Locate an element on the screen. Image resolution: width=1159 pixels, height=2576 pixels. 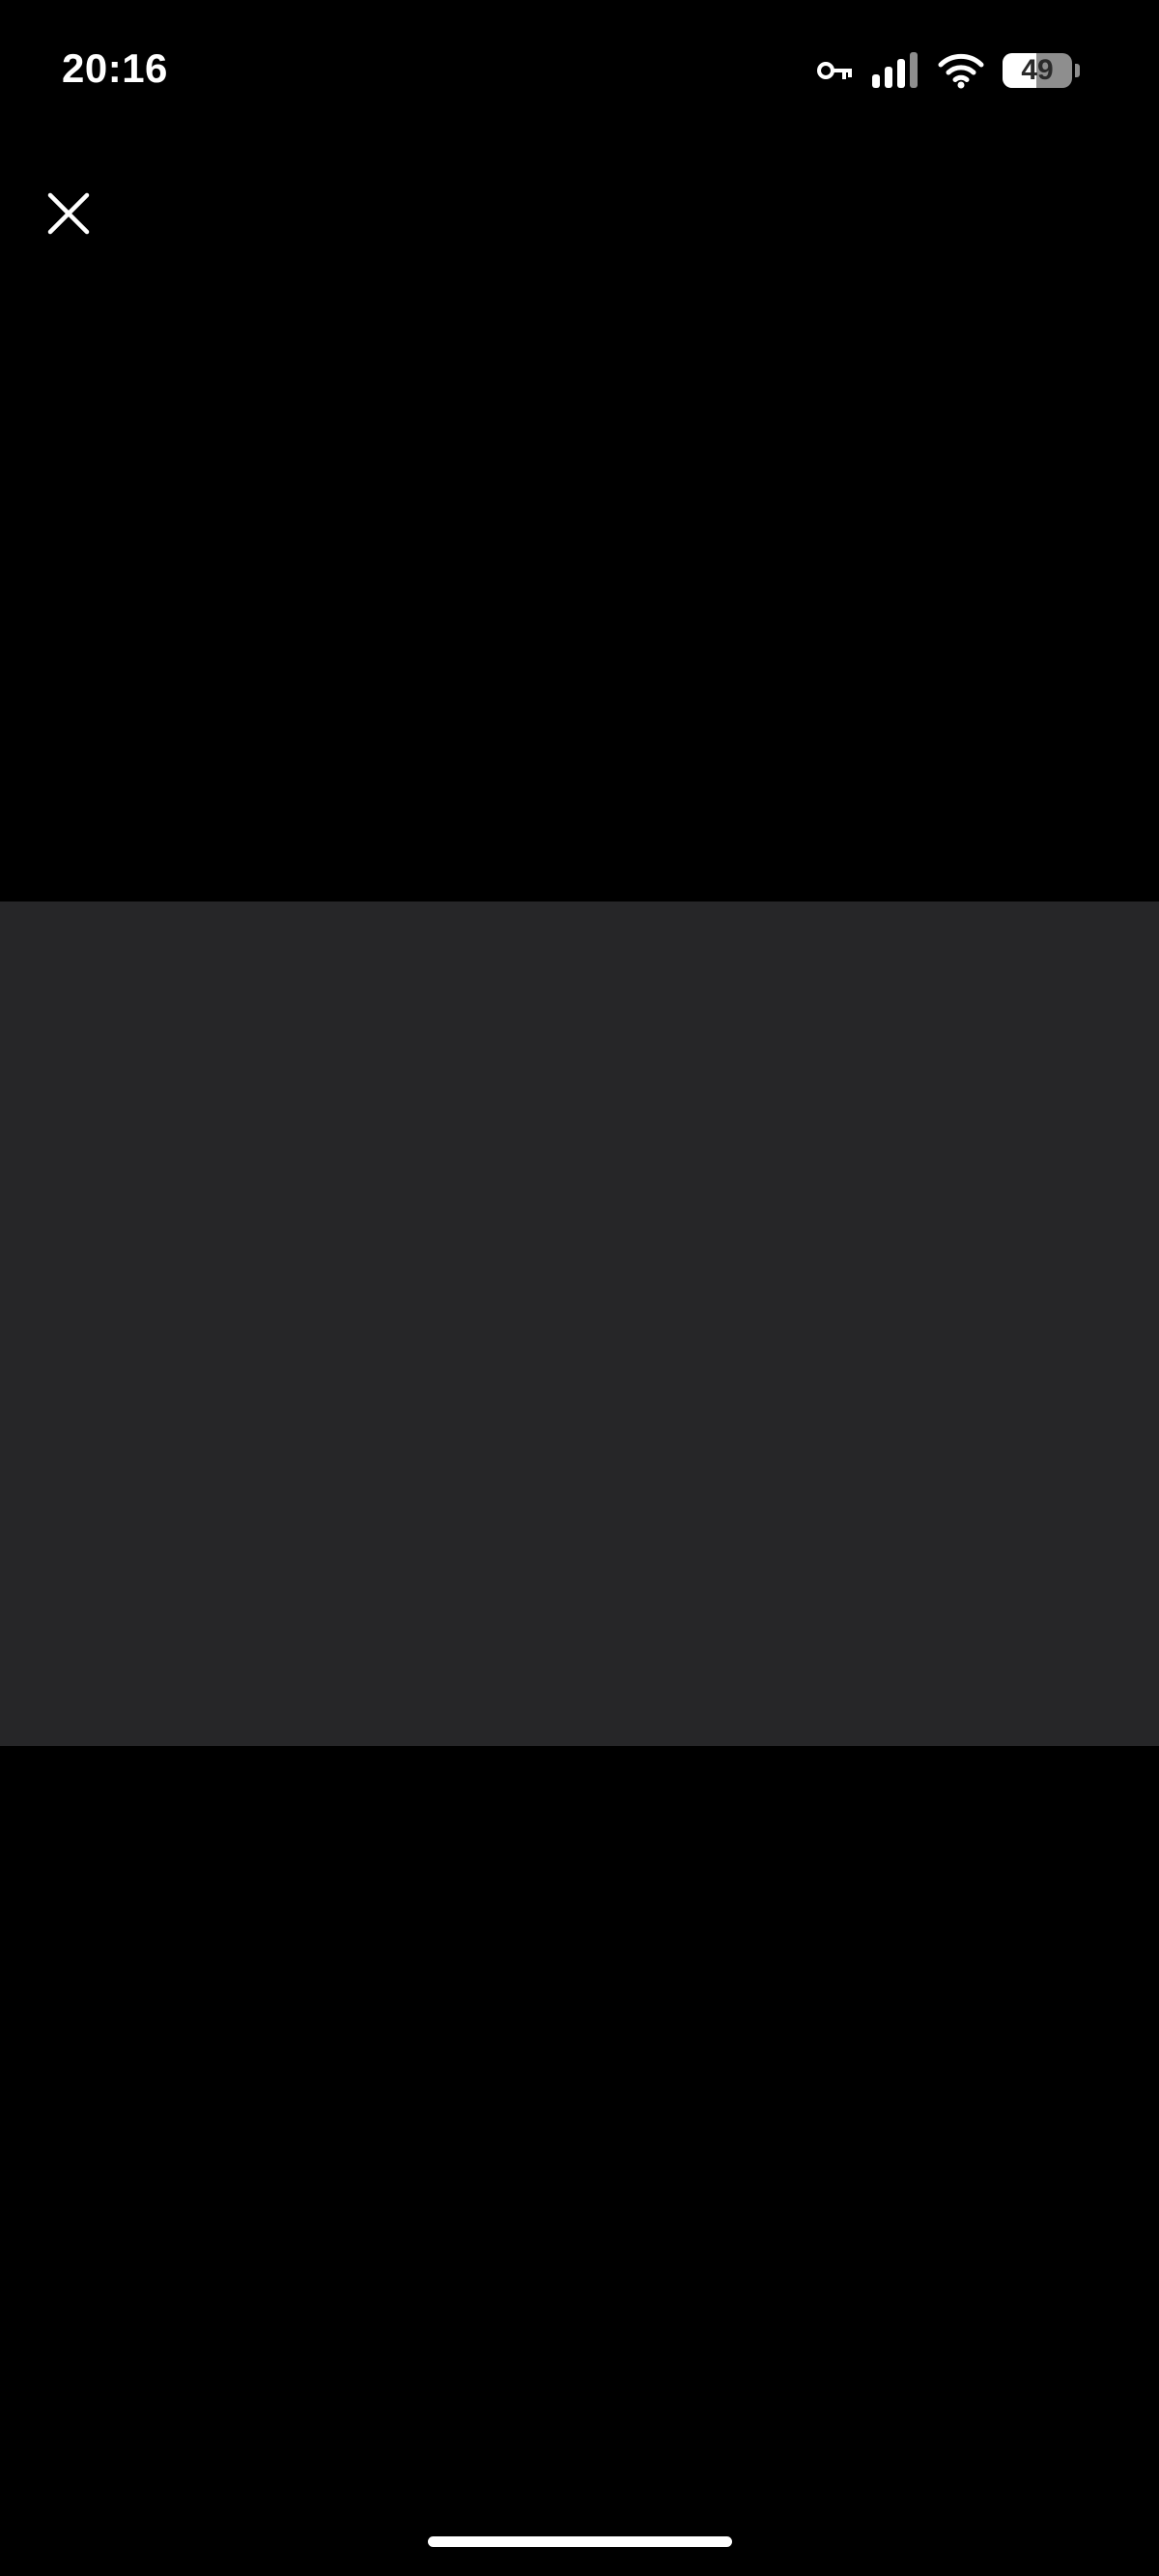
battery-level: 49 is located at coordinates (1037, 70).